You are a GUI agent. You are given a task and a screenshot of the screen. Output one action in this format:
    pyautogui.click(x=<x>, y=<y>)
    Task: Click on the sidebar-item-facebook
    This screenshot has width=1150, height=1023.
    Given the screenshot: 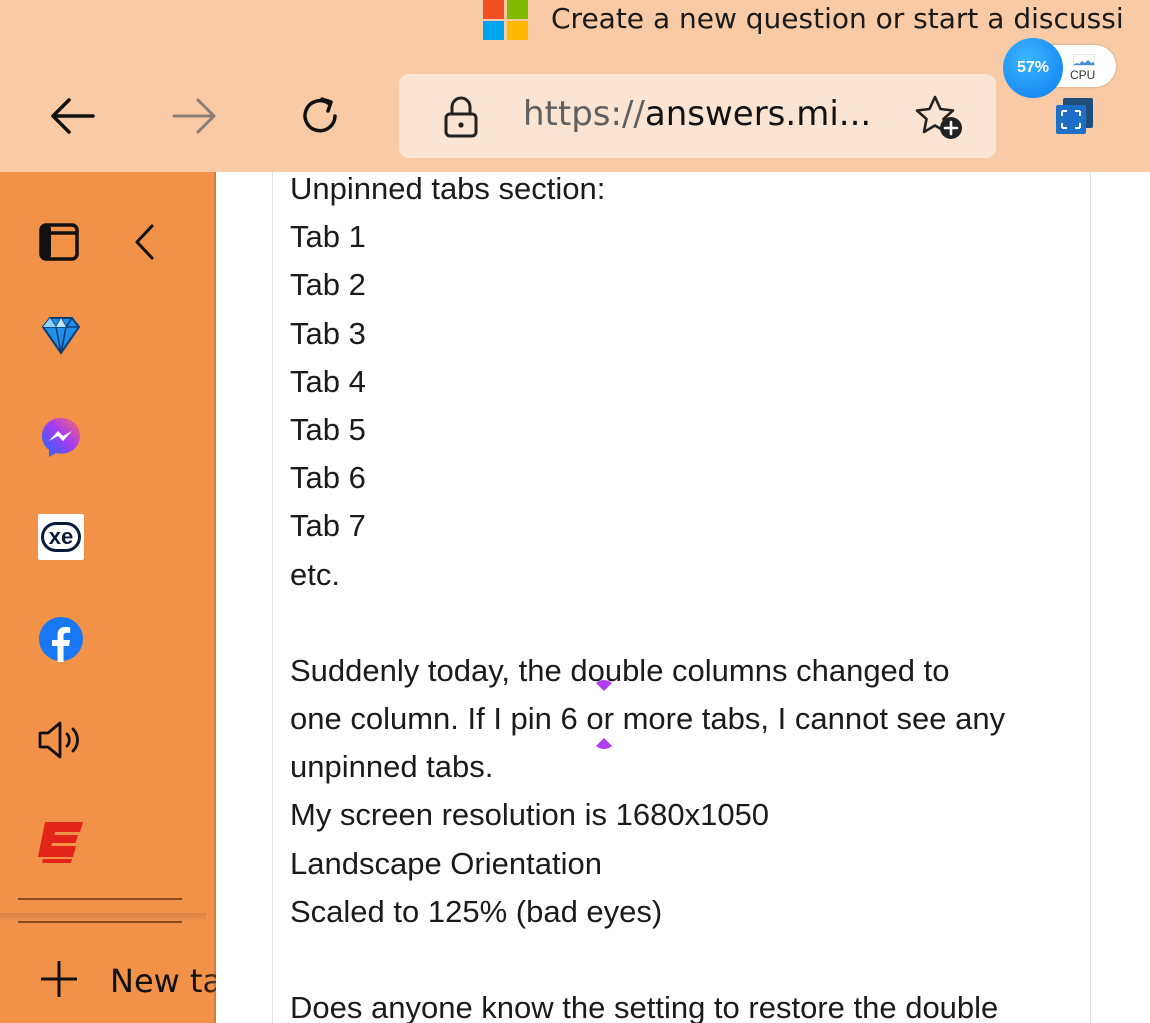 What is the action you would take?
    pyautogui.click(x=61, y=639)
    